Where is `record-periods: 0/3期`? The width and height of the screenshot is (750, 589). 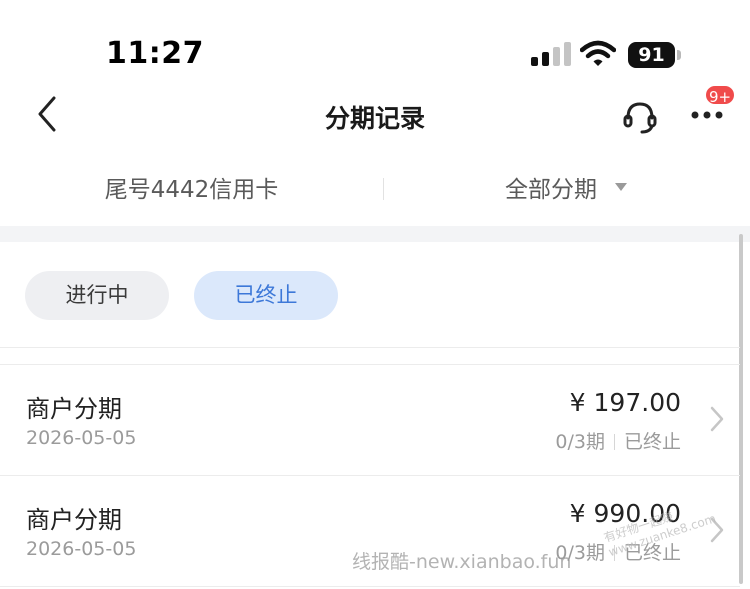
record-periods: 0/3期 is located at coordinates (580, 442).